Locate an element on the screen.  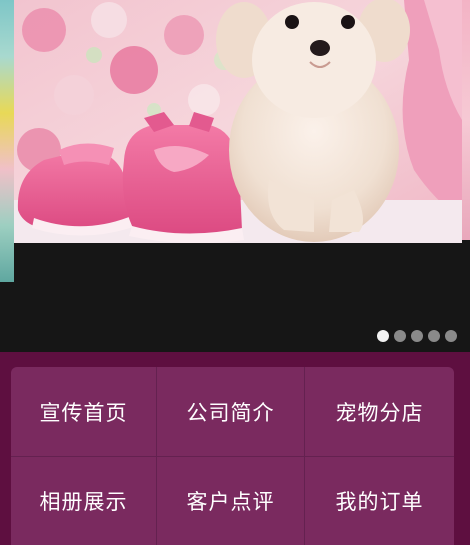
menu-item-promo-home: 宣传首页 is located at coordinates (84, 412).